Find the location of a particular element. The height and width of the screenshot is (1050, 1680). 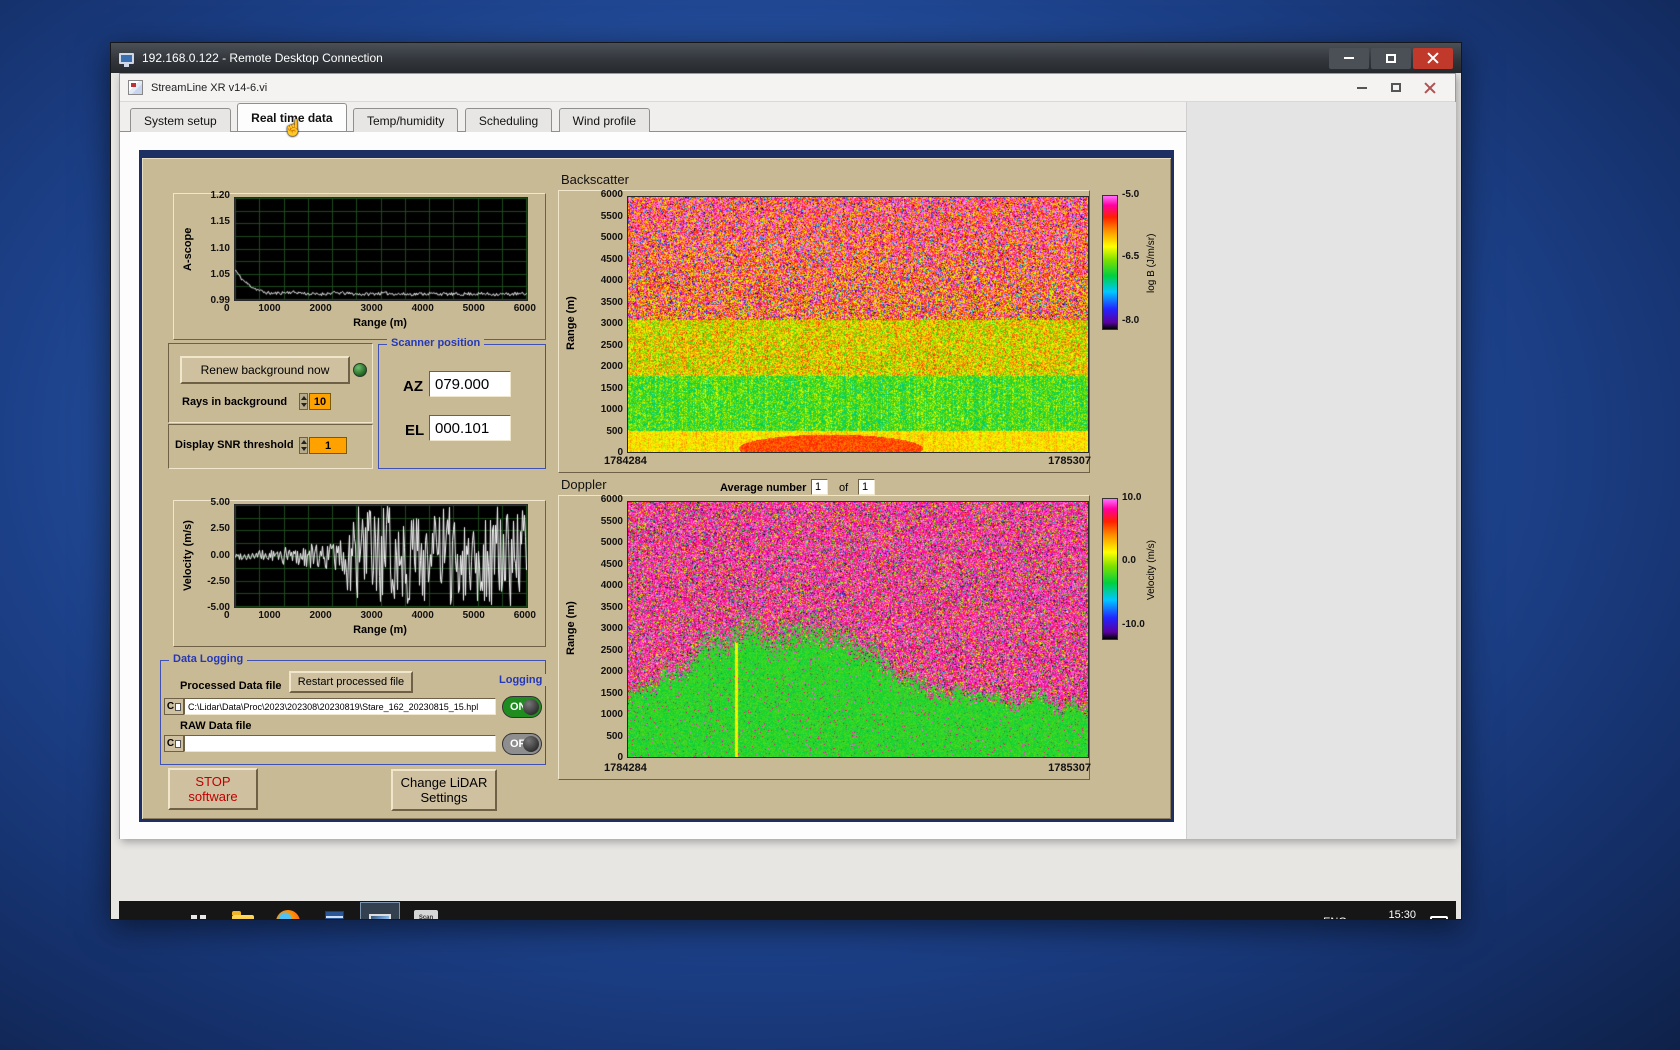

close-icon is located at coordinates (1433, 58).